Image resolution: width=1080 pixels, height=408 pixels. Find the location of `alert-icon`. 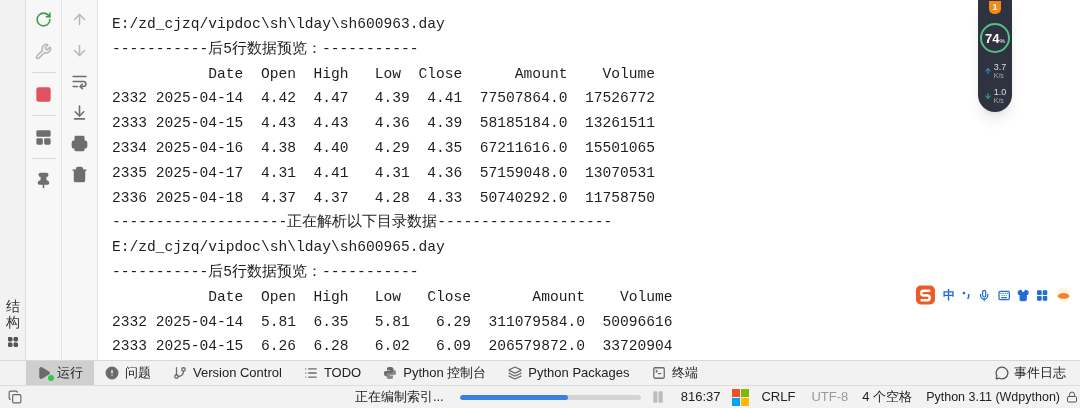

alert-icon is located at coordinates (112, 373).